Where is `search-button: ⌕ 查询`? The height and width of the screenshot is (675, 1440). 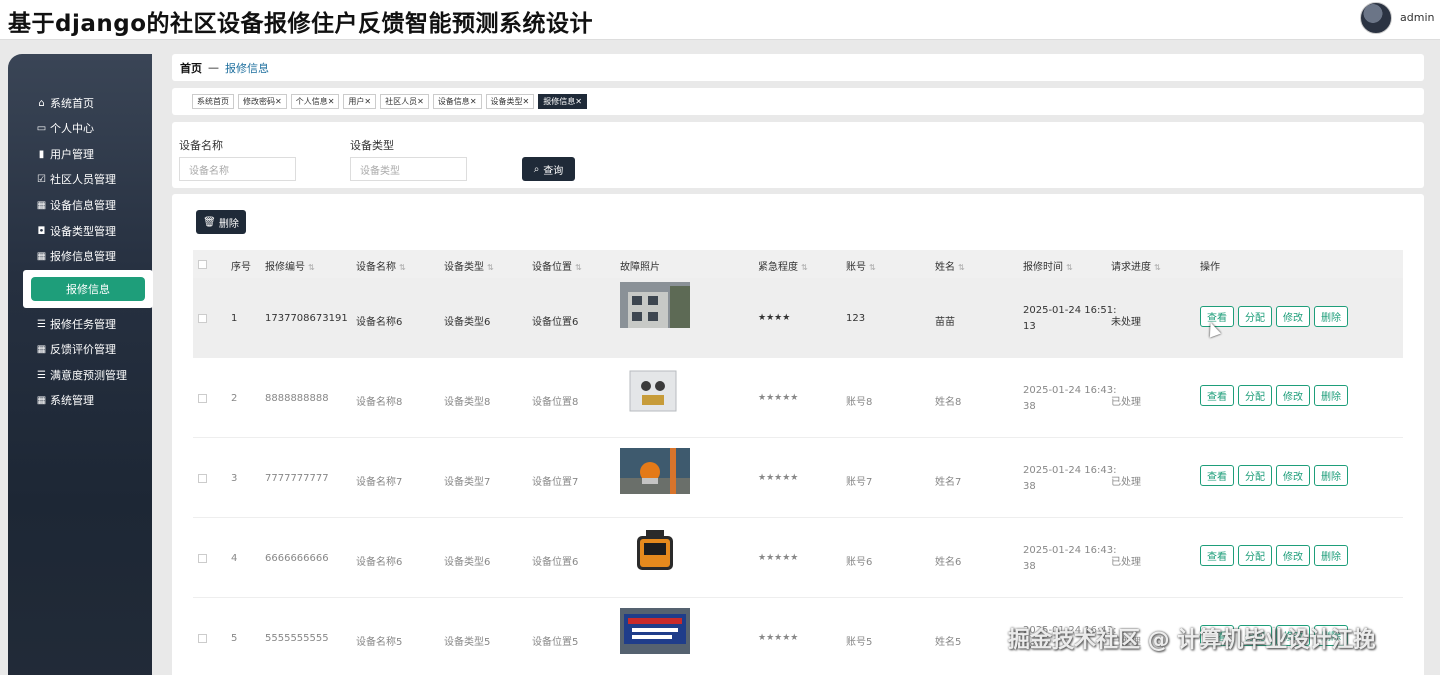
search-button: ⌕ 查询 is located at coordinates (548, 169).